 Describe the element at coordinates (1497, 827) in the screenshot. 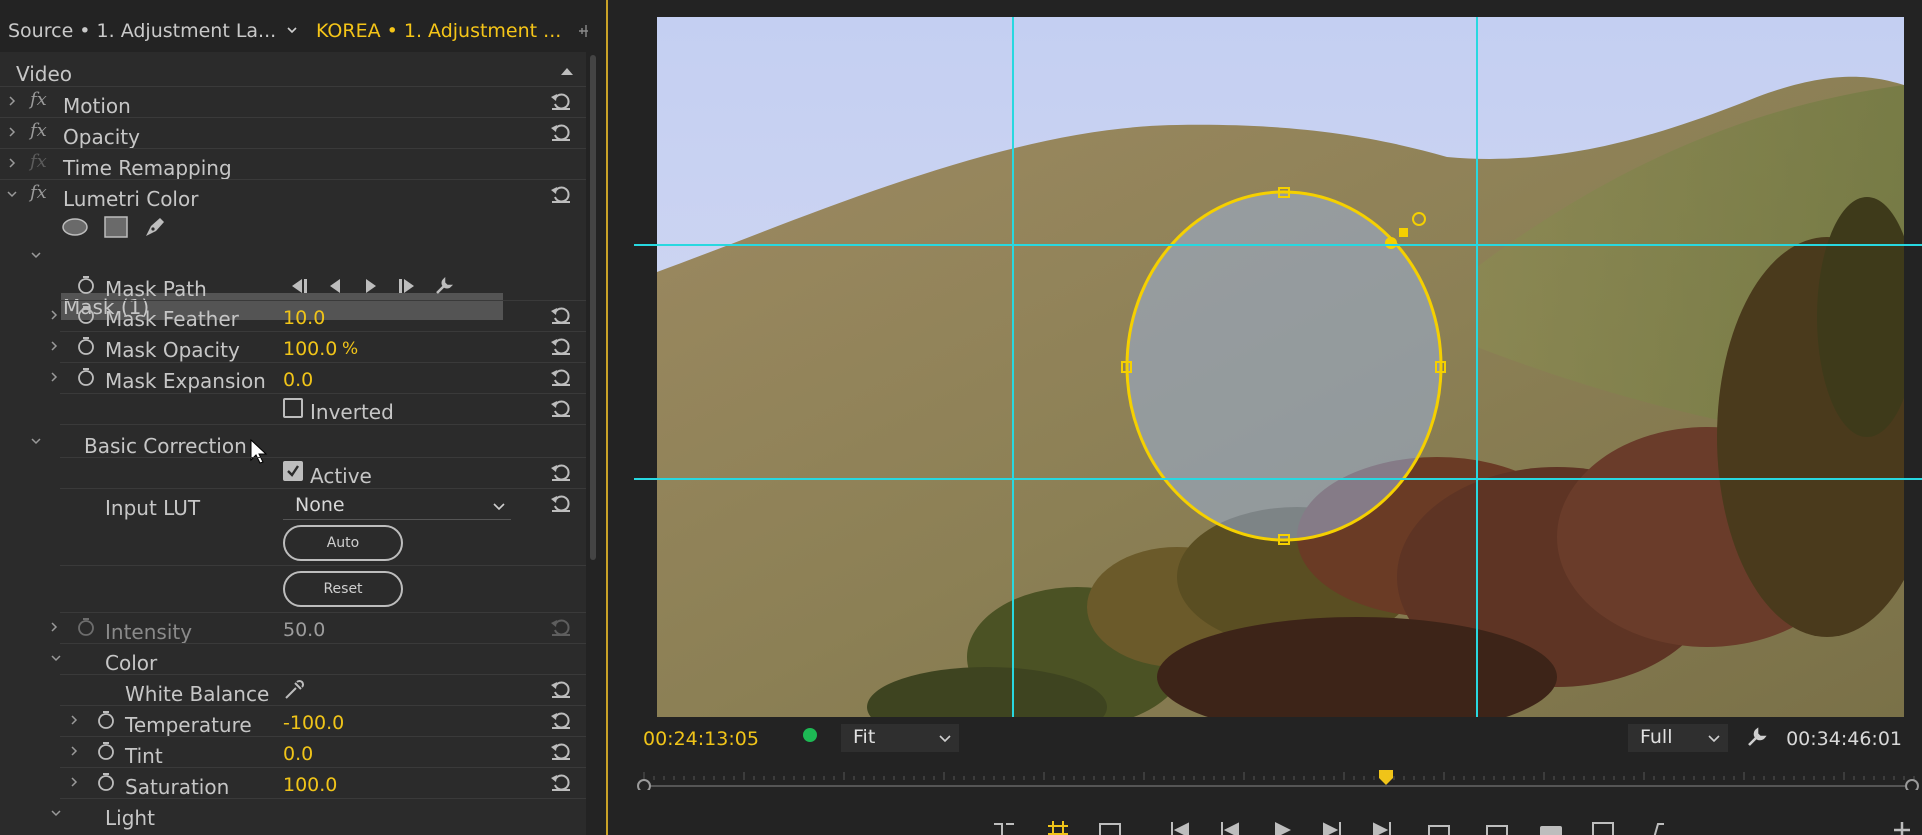

I see `extract-icon` at that location.